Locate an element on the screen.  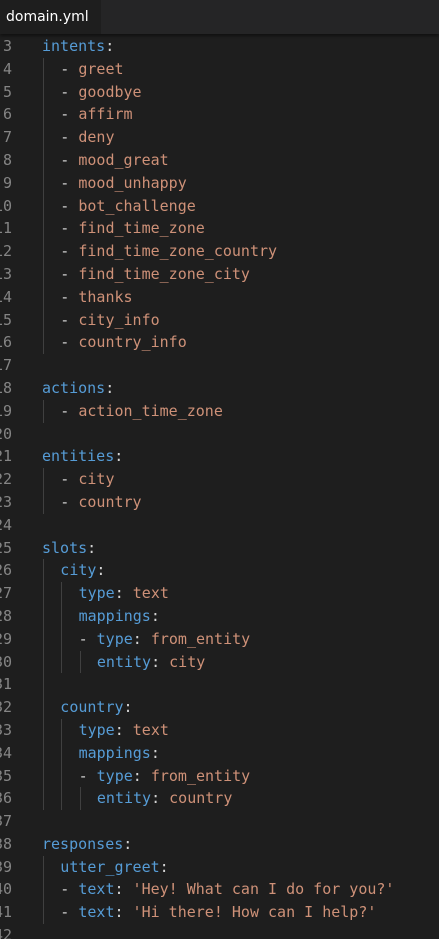
code-line: 31 is located at coordinates (219, 685).